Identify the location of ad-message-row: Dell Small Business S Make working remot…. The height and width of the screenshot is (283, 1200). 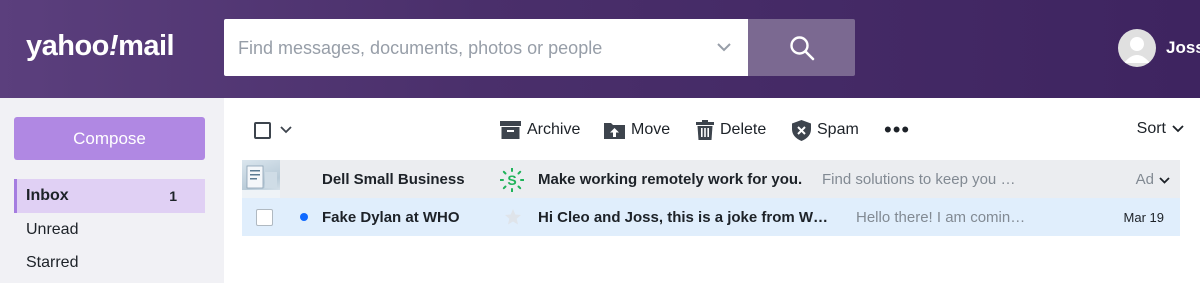
(711, 179).